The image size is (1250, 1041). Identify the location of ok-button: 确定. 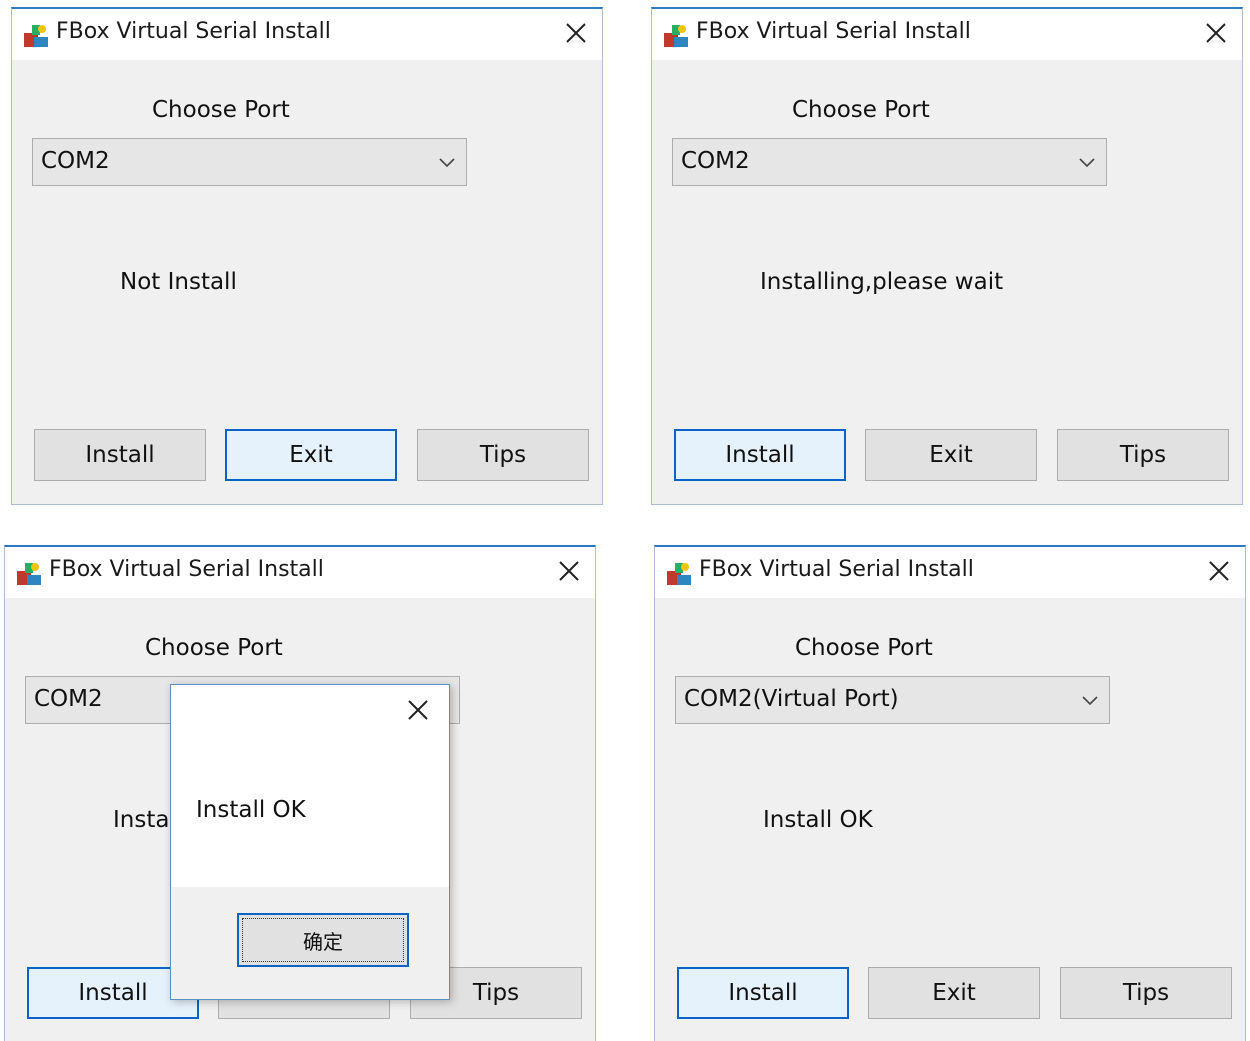
(323, 940).